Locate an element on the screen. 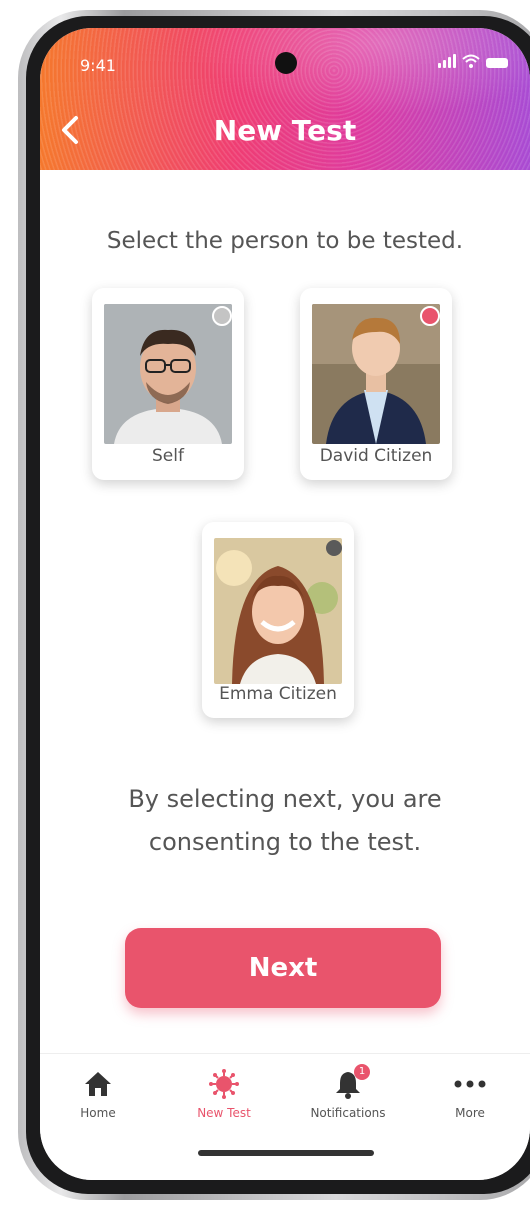 This screenshot has height=1209, width=530. status-time: 9:41 is located at coordinates (98, 65).